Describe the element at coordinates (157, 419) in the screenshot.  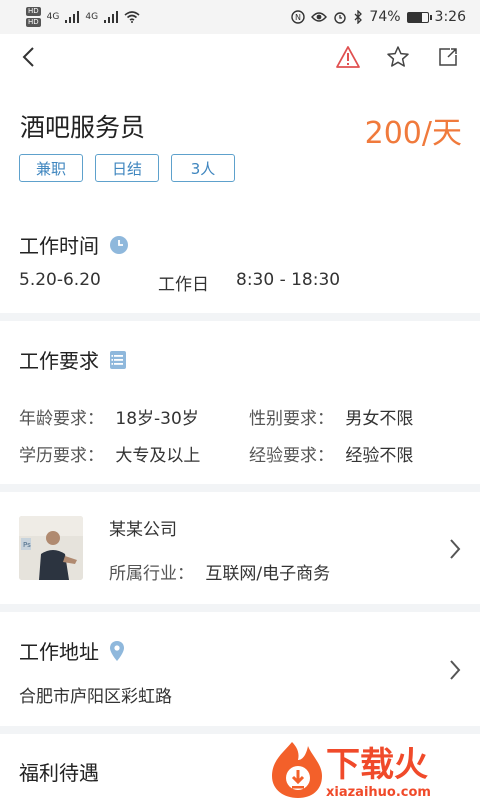
I see `requirement-value: 18岁-30岁` at that location.